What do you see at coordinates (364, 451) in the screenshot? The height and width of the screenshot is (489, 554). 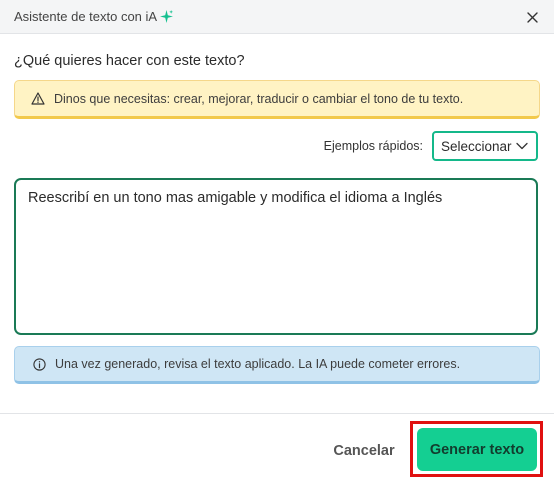 I see `cancel-button: Cancelar` at bounding box center [364, 451].